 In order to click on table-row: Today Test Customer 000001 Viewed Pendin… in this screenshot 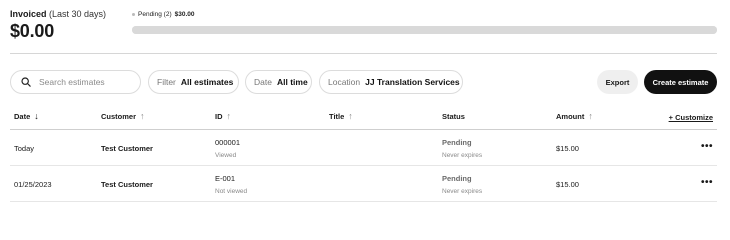, I will do `click(363, 148)`.